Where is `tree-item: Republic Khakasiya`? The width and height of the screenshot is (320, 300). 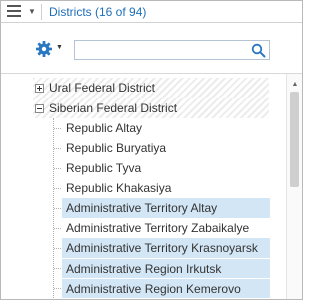
tree-item: Republic Khakasiya is located at coordinates (166, 188).